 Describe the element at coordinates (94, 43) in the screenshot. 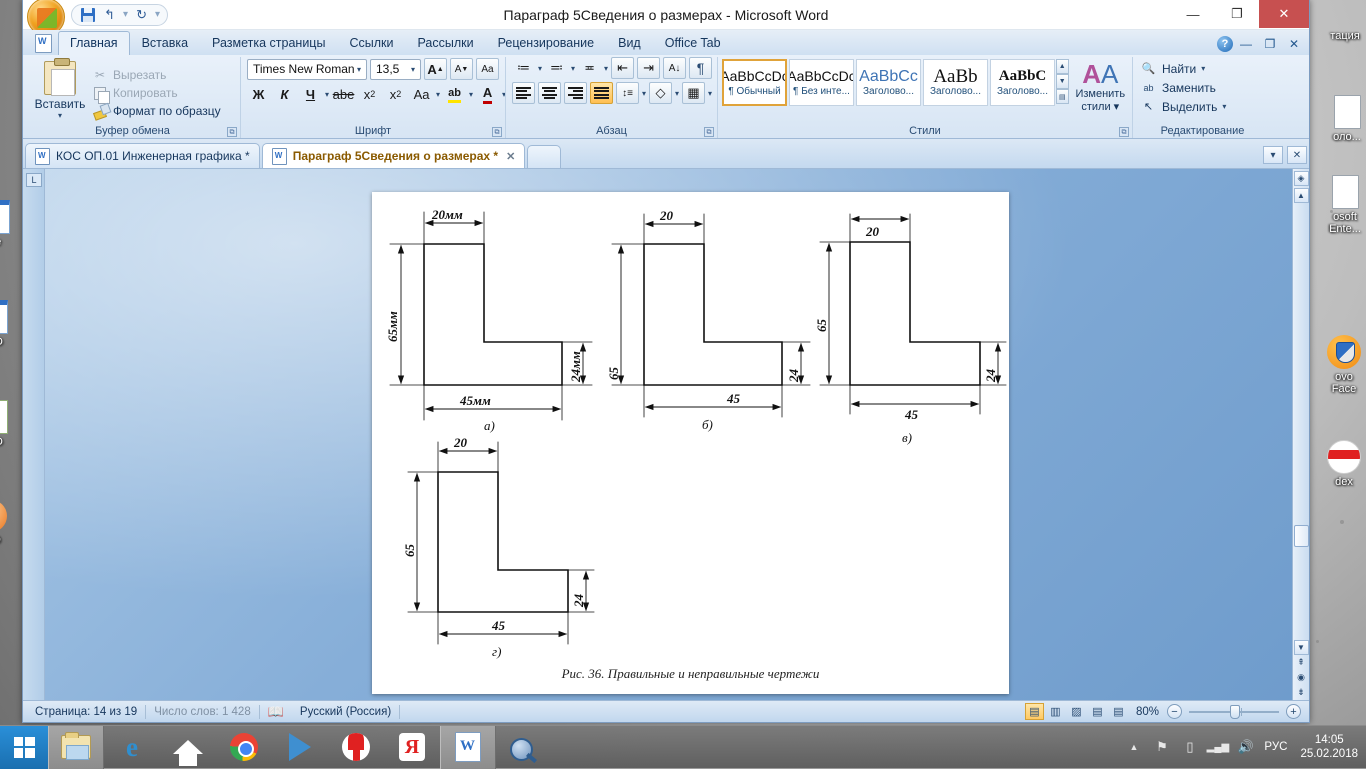

I see `ribbon-tab-home: Главная` at that location.